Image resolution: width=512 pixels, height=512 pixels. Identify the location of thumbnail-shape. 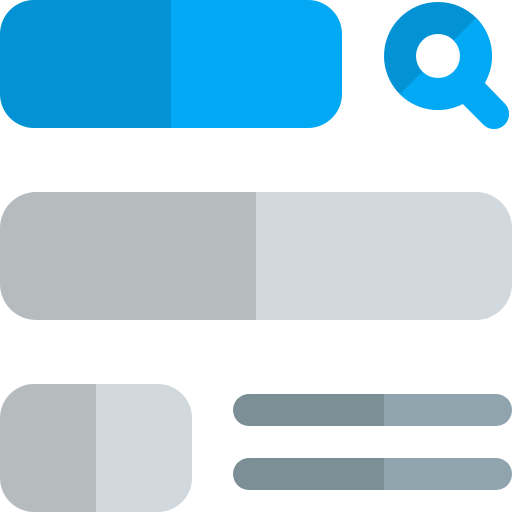
(96, 448).